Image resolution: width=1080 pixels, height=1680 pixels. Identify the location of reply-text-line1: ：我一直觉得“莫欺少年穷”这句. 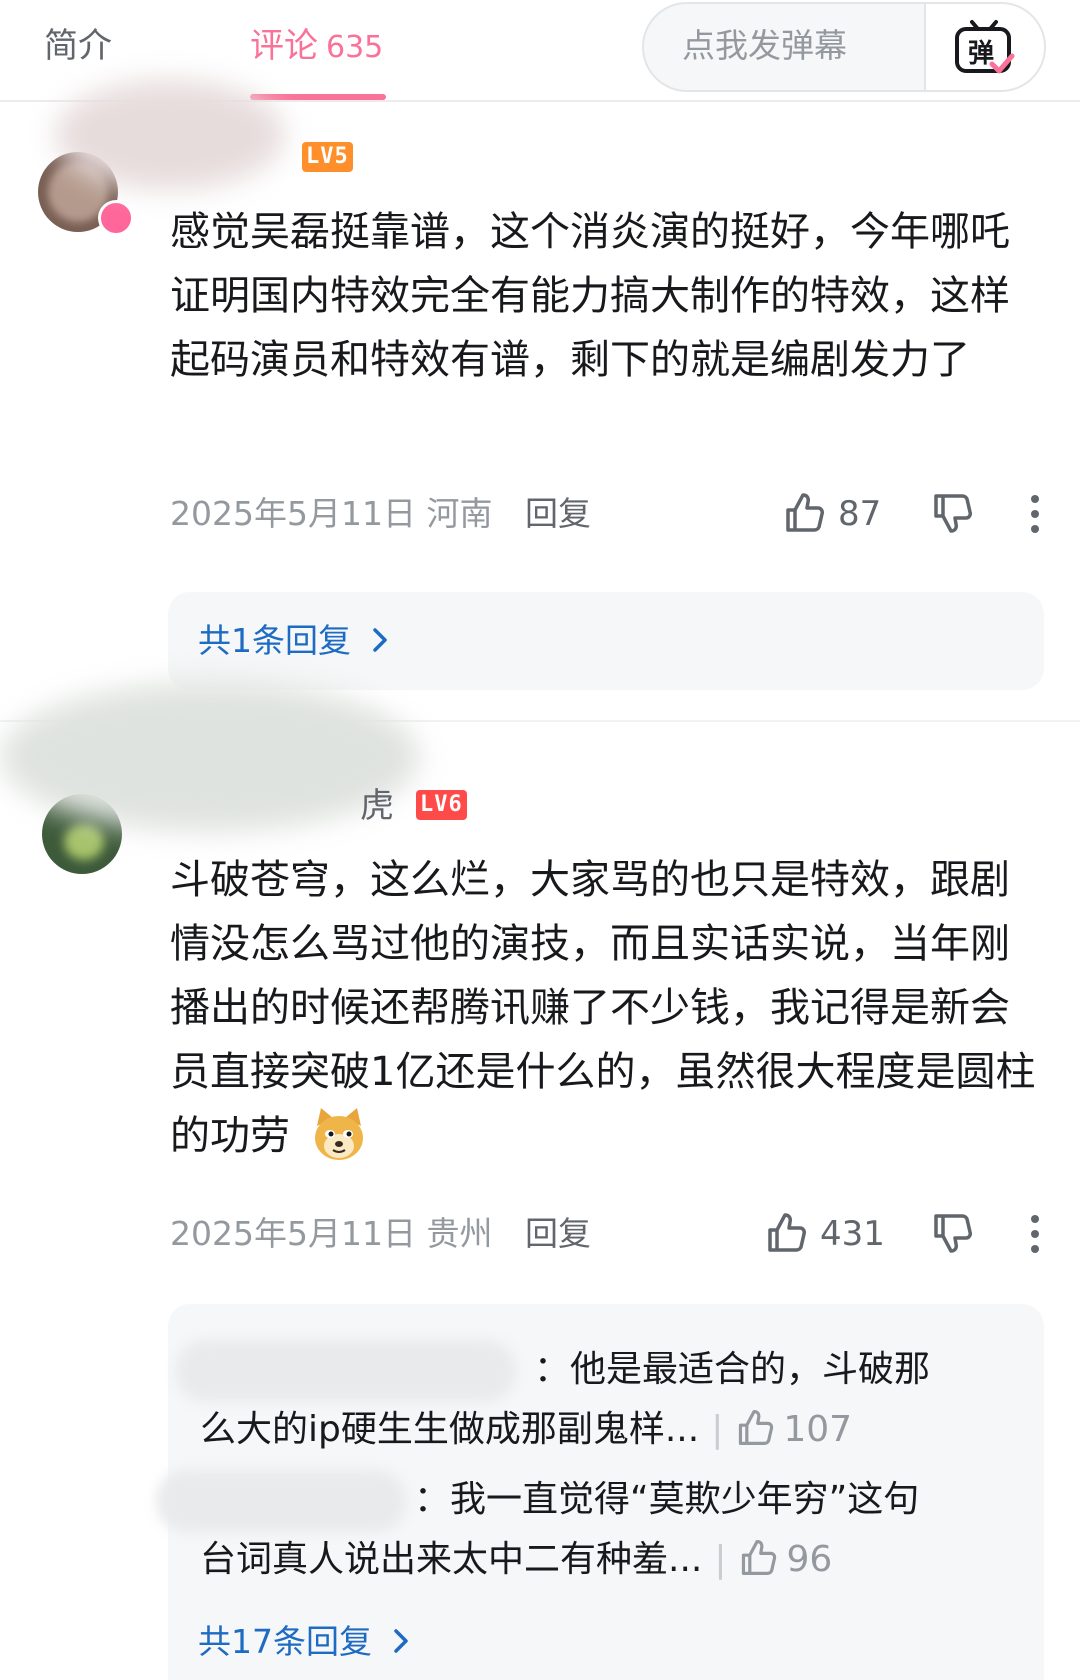
(667, 1499).